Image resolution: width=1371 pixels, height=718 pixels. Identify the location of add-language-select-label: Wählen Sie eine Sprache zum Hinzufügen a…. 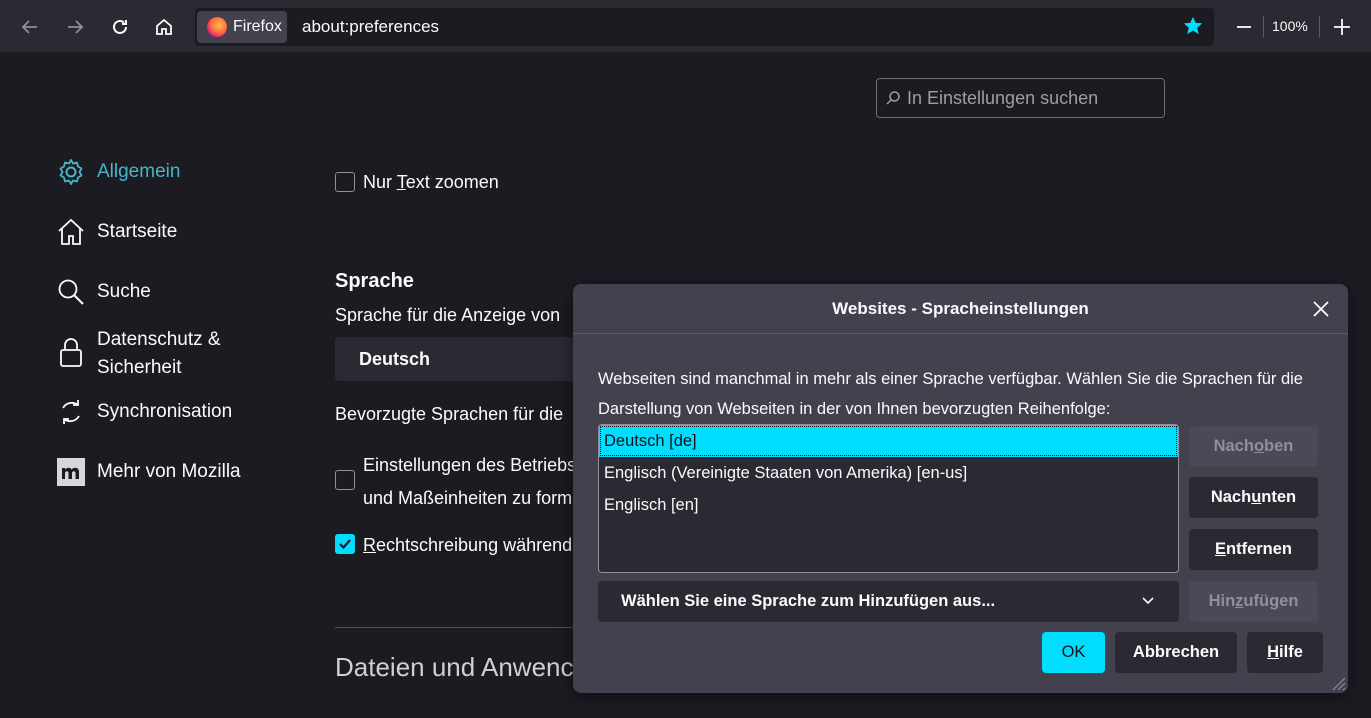
(808, 601).